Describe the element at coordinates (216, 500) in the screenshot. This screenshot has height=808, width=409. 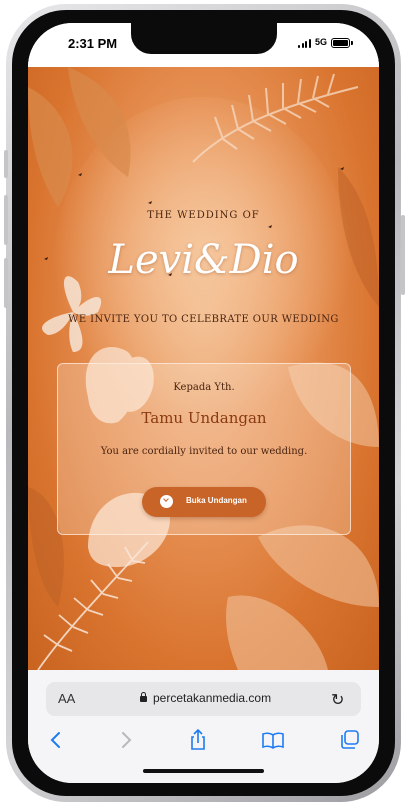
I see `open-invitation-label: Buka Undangan` at that location.